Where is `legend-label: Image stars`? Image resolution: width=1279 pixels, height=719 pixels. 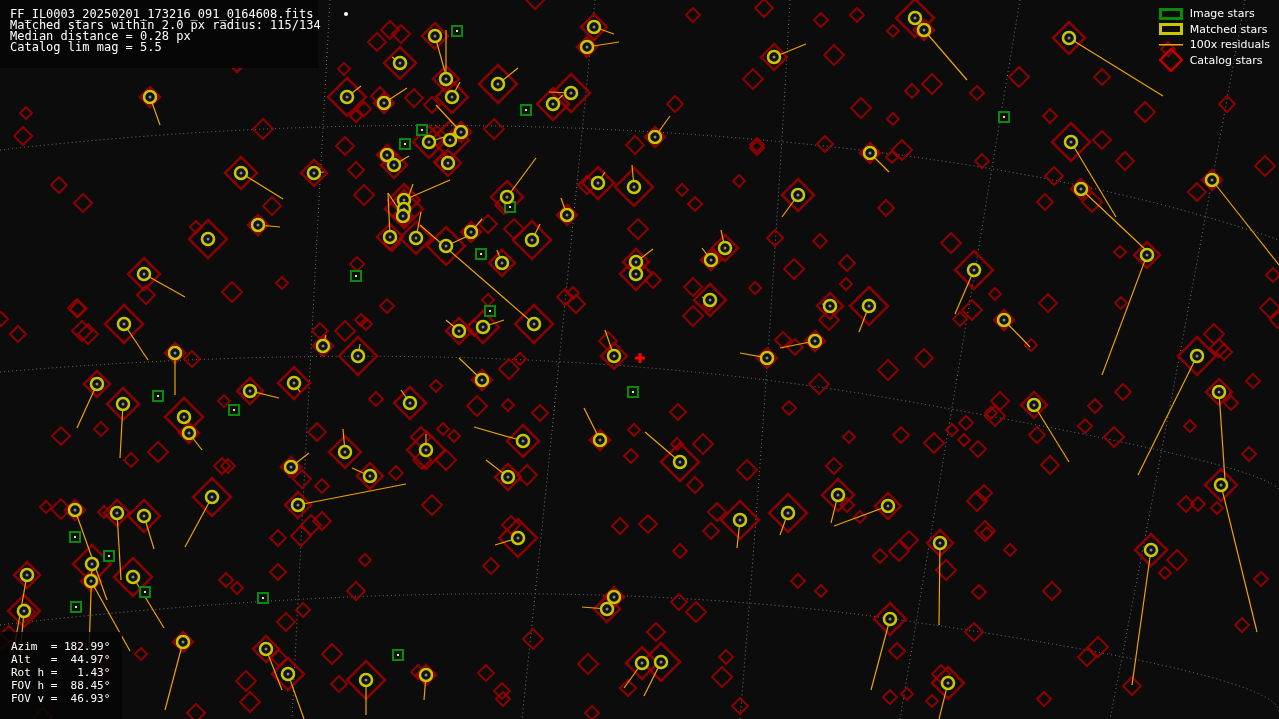 legend-label: Image stars is located at coordinates (1222, 14).